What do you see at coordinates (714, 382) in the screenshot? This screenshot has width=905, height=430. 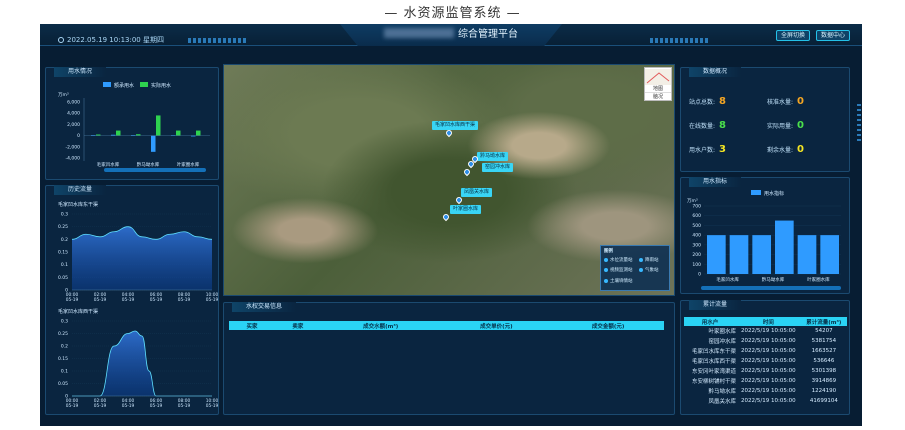 I see `table-cell: 东安柳树铺村干渠` at bounding box center [714, 382].